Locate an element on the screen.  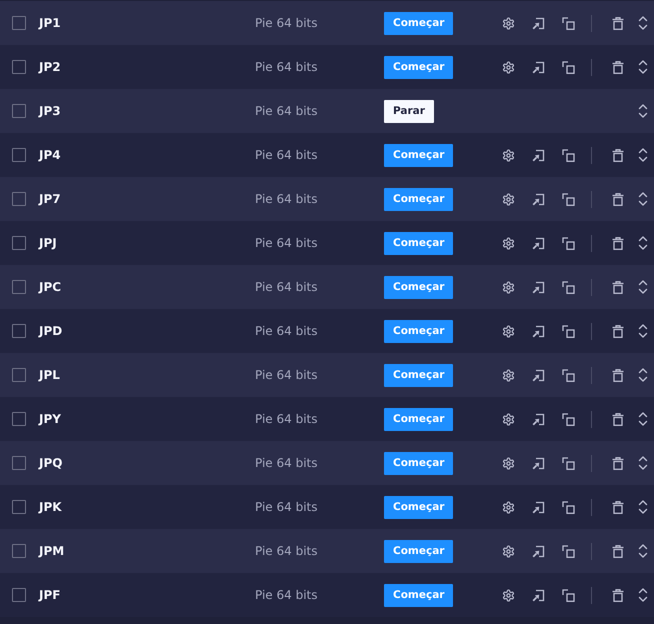
stop-button: Parar is located at coordinates (409, 111).